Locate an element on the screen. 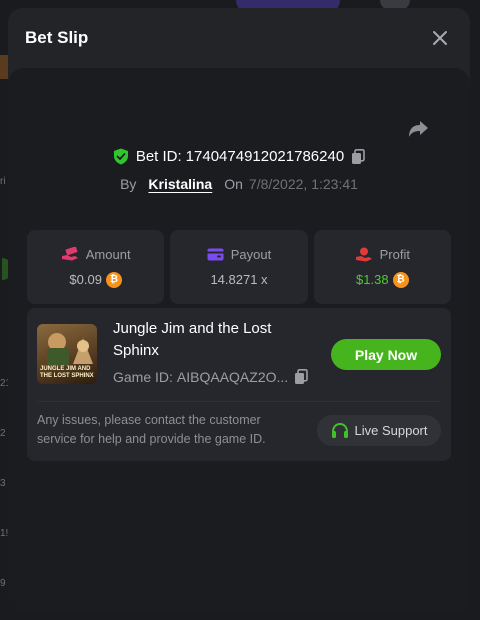 The height and width of the screenshot is (620, 480). game-title: Jungle Jim and the Lost Sphinx is located at coordinates (192, 339).